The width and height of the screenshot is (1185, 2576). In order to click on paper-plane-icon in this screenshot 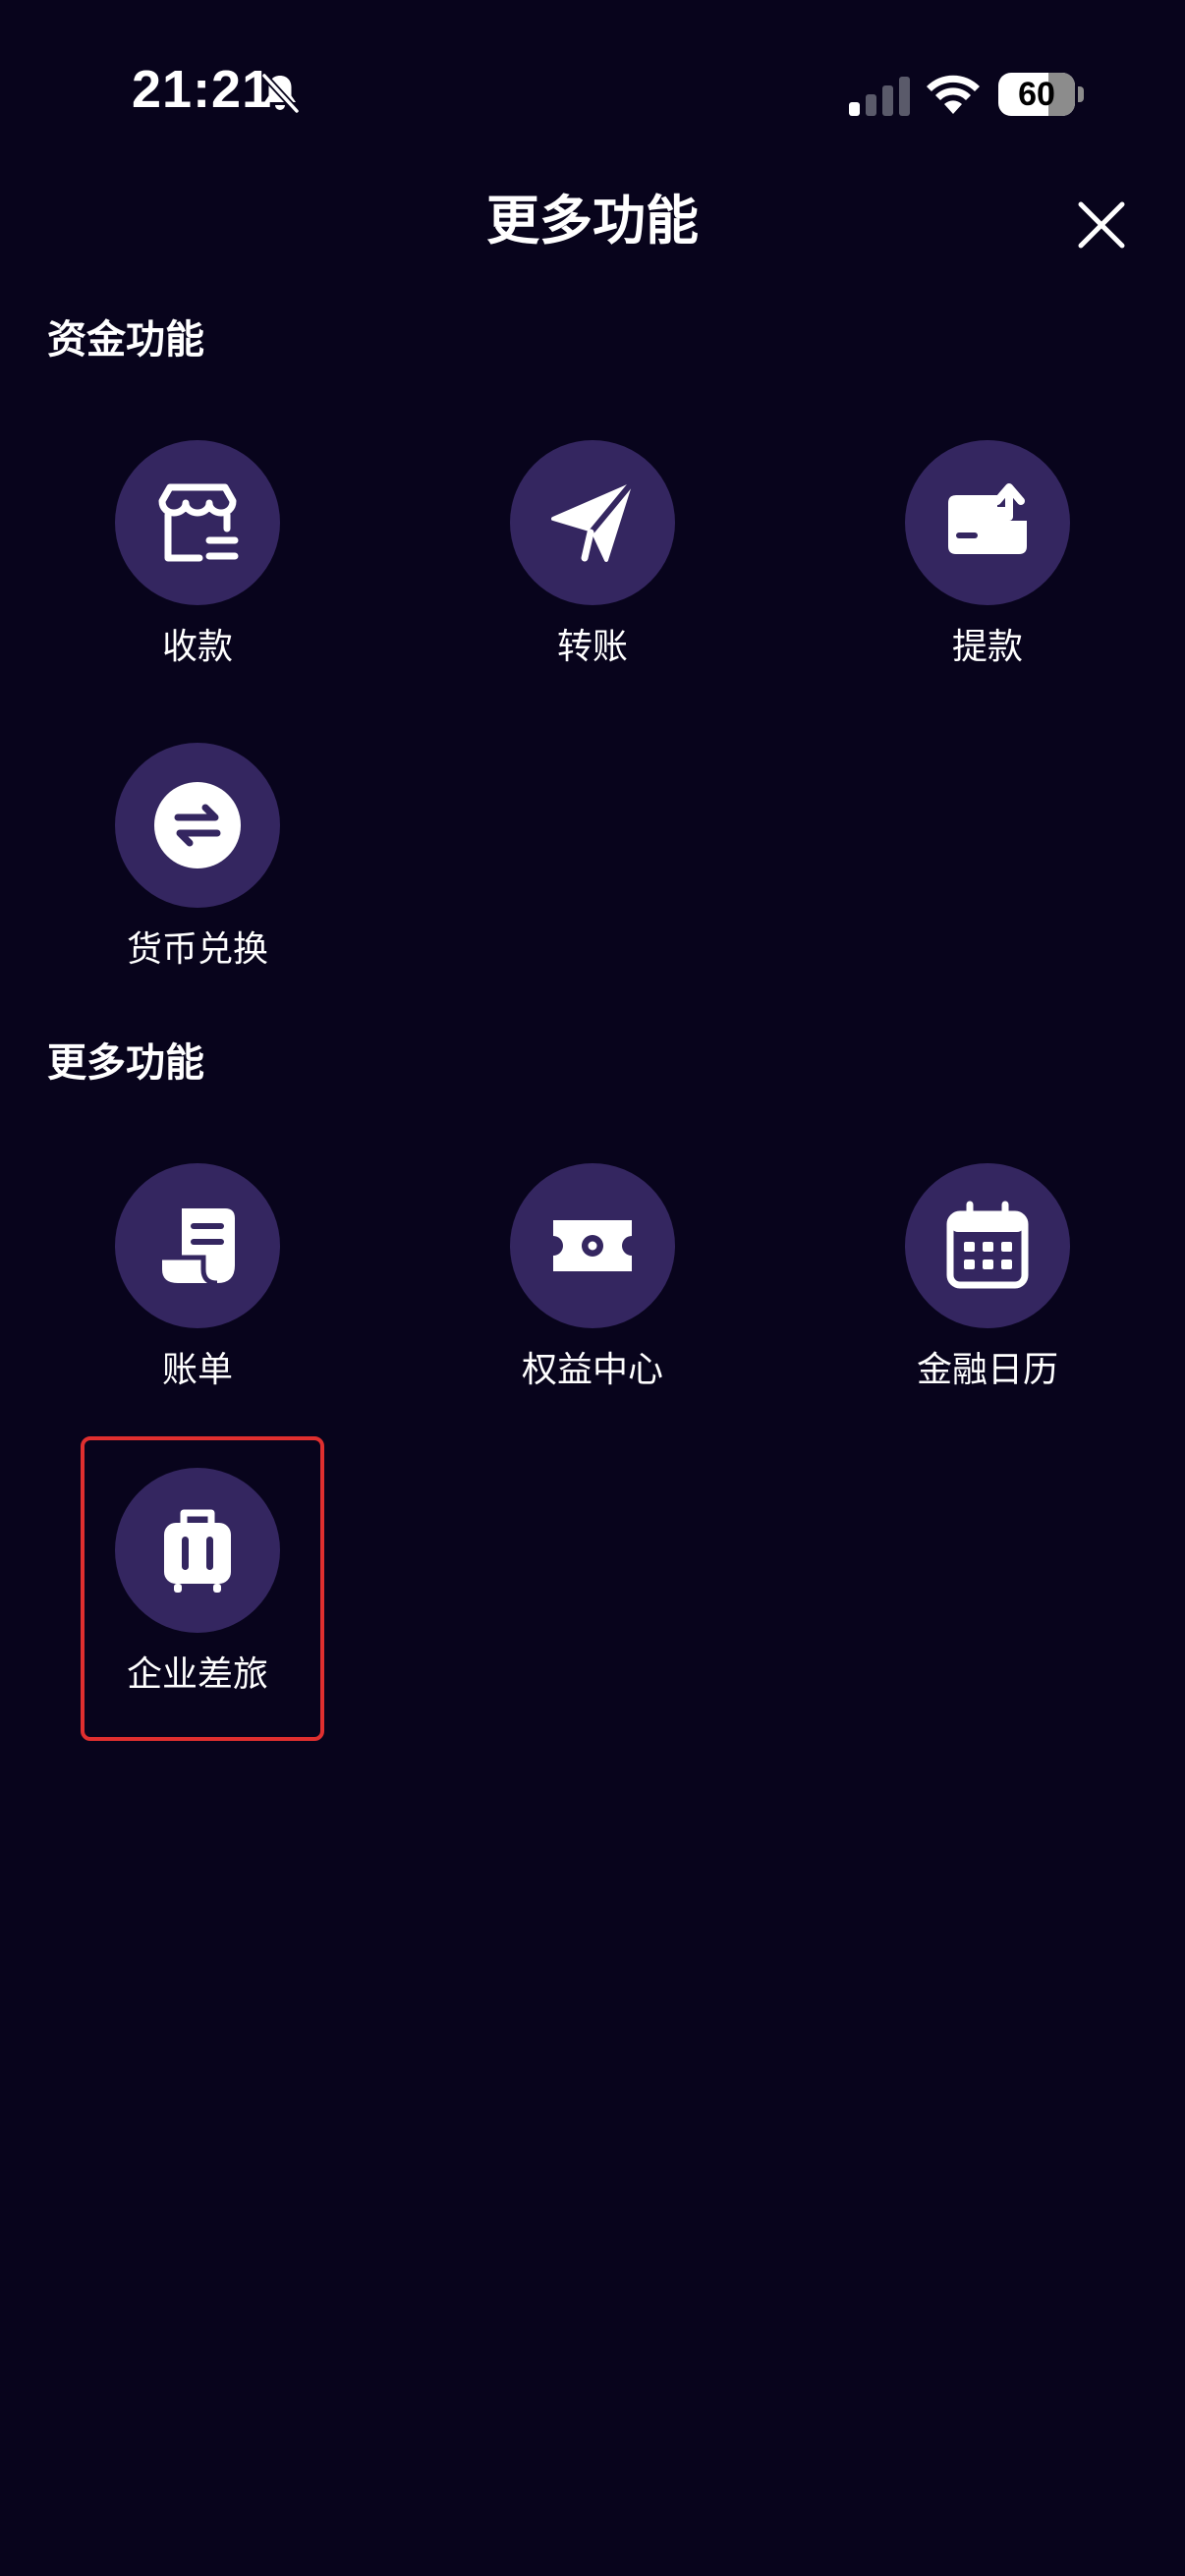, I will do `click(592, 522)`.